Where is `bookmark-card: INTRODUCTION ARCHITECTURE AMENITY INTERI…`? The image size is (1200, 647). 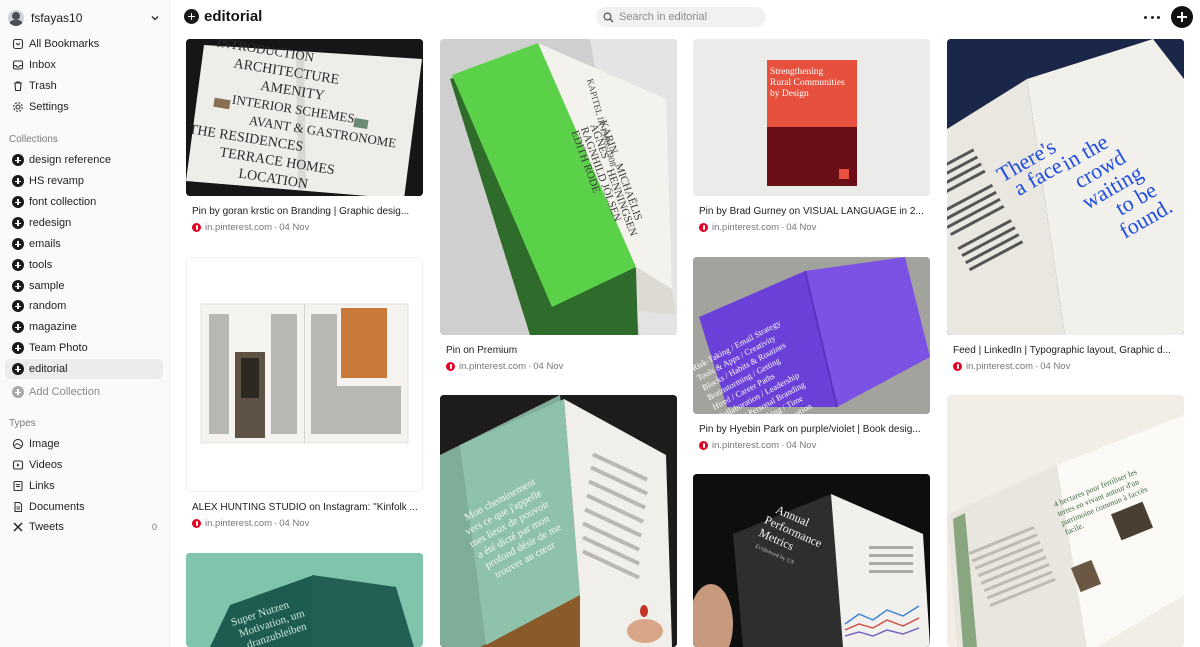 bookmark-card: INTRODUCTION ARCHITECTURE AMENITY INTERI… is located at coordinates (304, 136).